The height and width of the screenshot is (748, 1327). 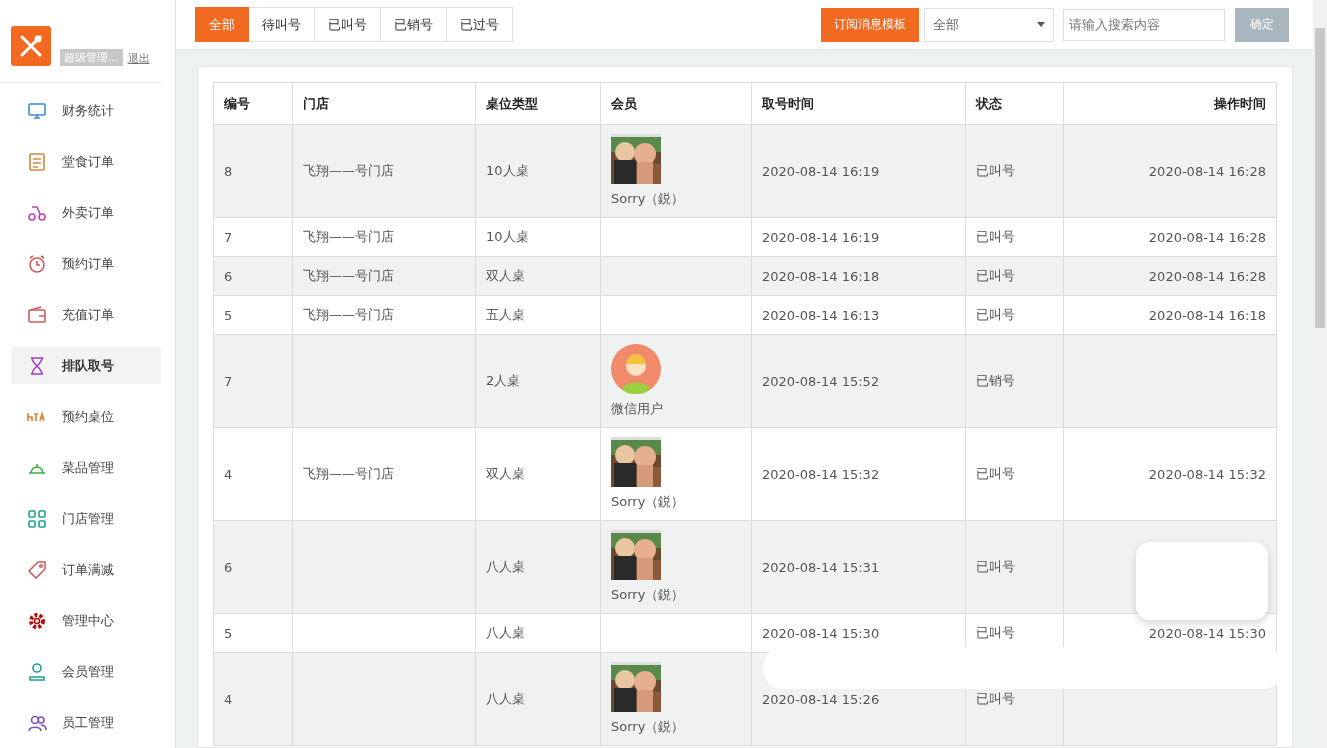 I want to click on column-header: 桌位类型, so click(x=538, y=103).